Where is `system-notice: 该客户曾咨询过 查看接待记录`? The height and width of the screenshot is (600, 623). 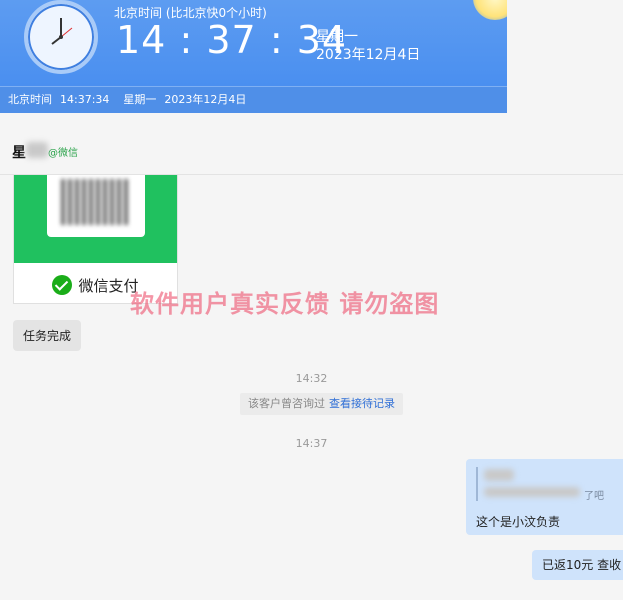 system-notice: 该客户曾咨询过 查看接待记录 is located at coordinates (321, 404).